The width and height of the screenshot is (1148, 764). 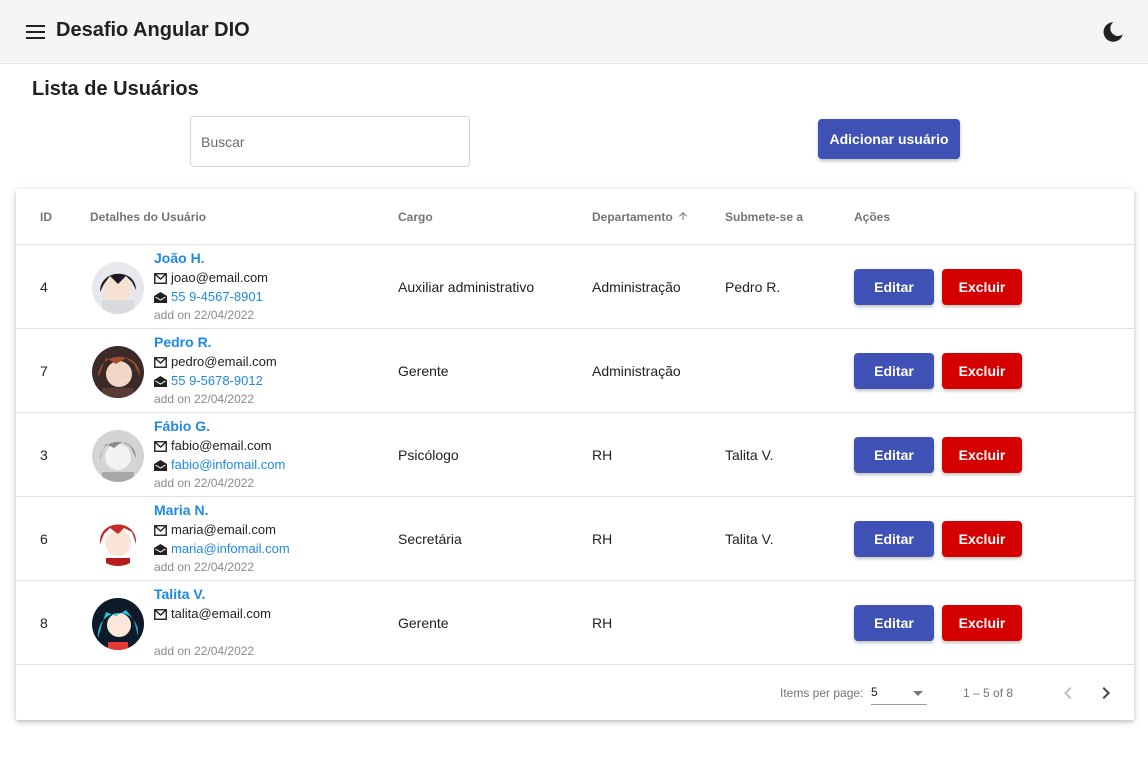 I want to click on user-reports-to: Pedro R., so click(x=753, y=287).